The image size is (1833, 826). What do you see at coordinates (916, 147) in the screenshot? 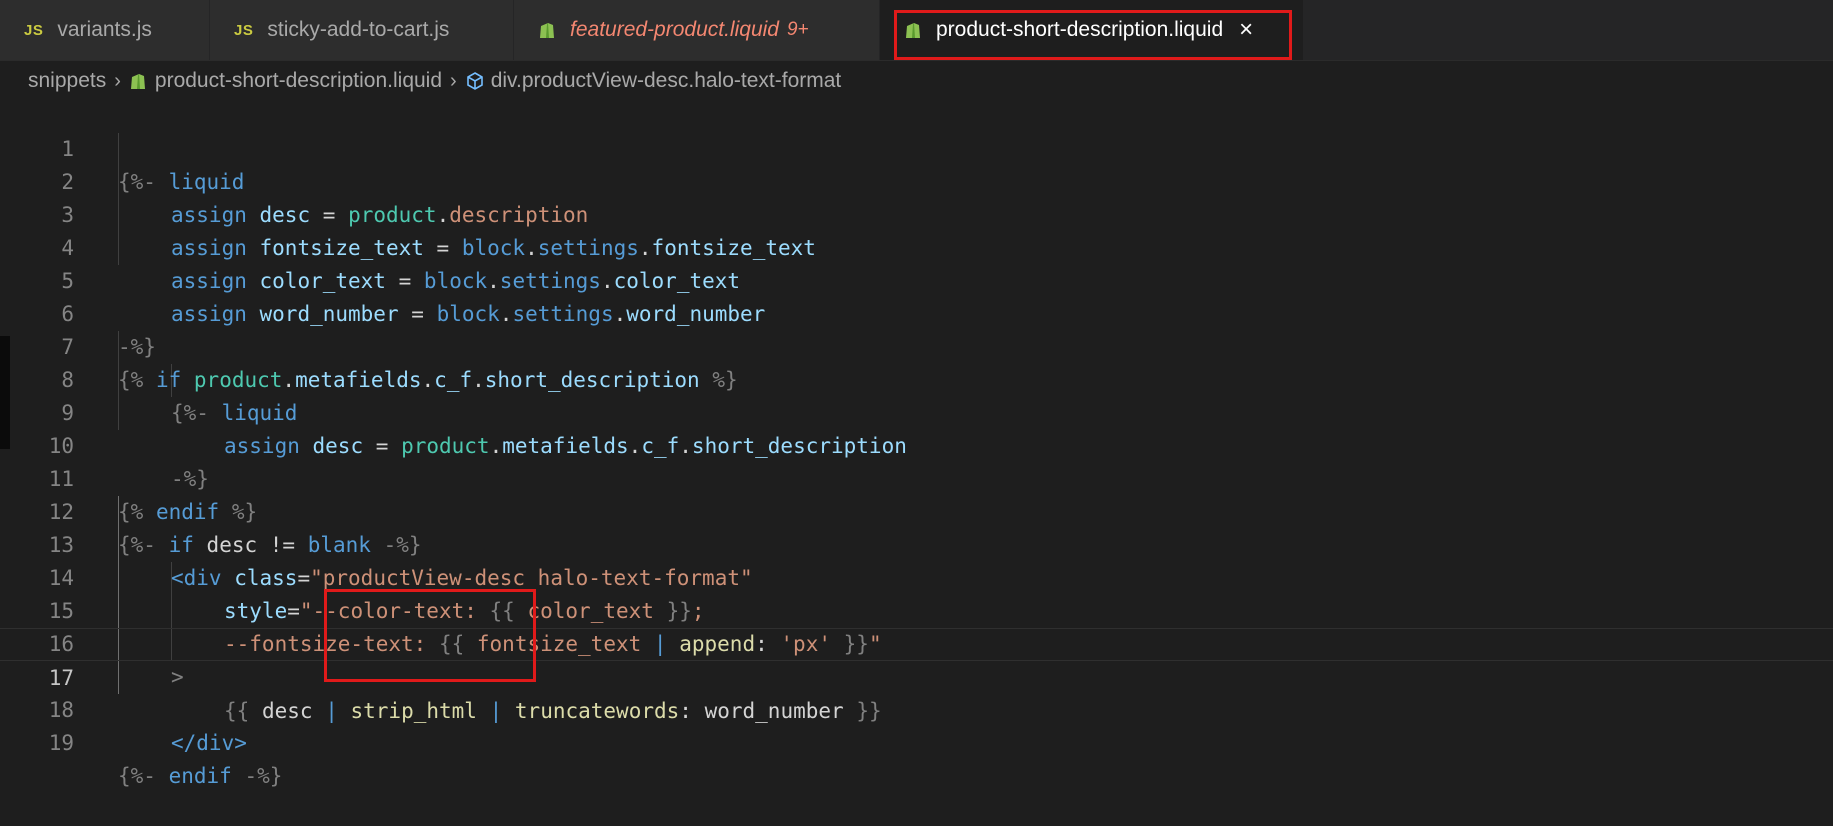
I see `code-line: 1 {%- liquid` at bounding box center [916, 147].